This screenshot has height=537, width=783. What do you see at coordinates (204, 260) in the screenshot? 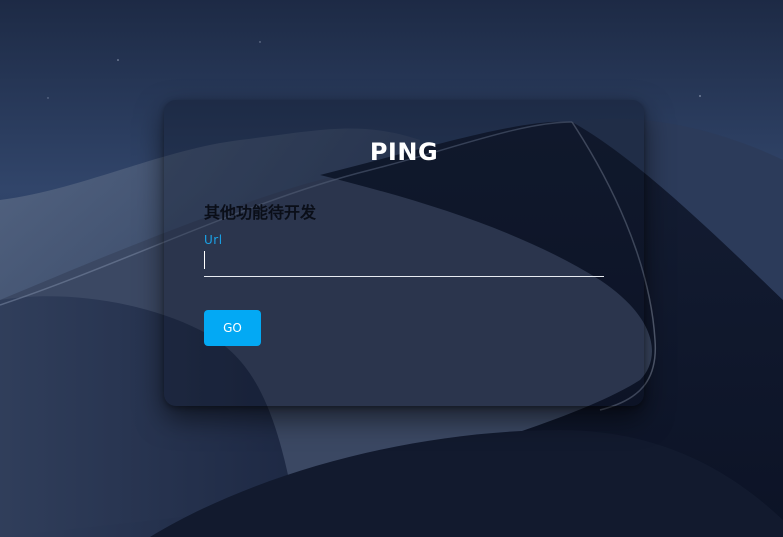
I see `text-cursor` at bounding box center [204, 260].